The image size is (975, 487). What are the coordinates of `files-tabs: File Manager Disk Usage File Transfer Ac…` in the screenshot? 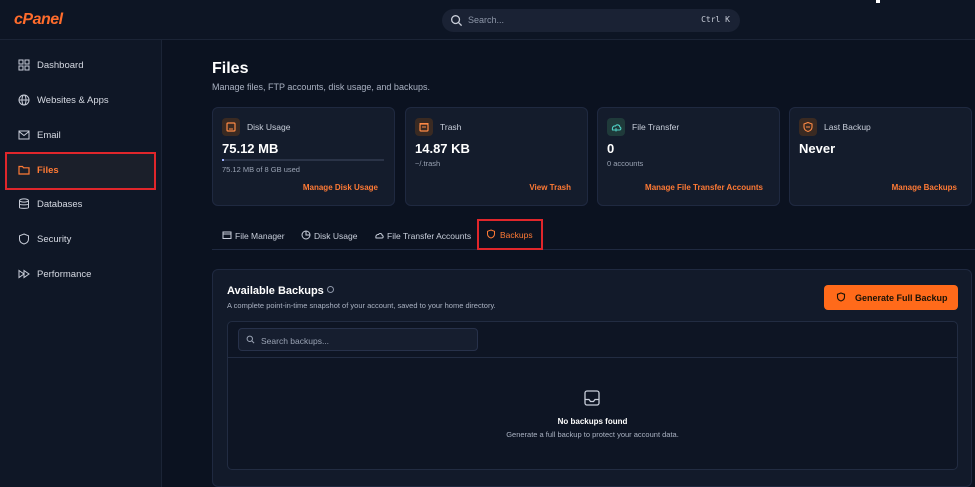 It's located at (593, 234).